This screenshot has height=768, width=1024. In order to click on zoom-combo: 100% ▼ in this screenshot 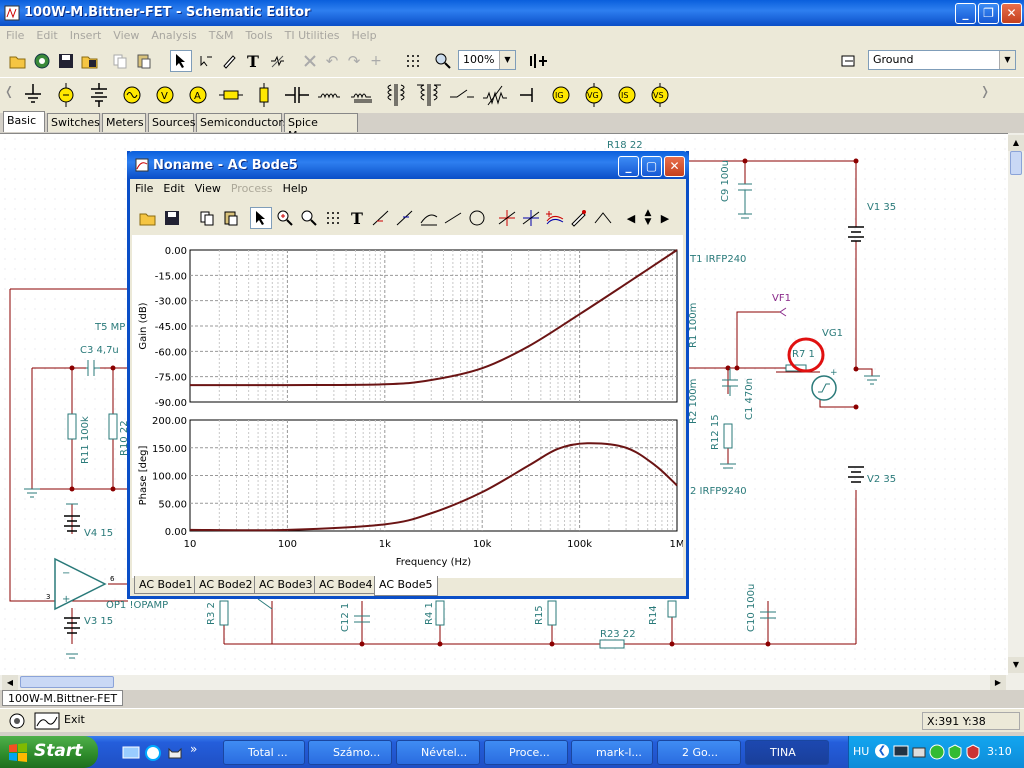, I will do `click(487, 60)`.